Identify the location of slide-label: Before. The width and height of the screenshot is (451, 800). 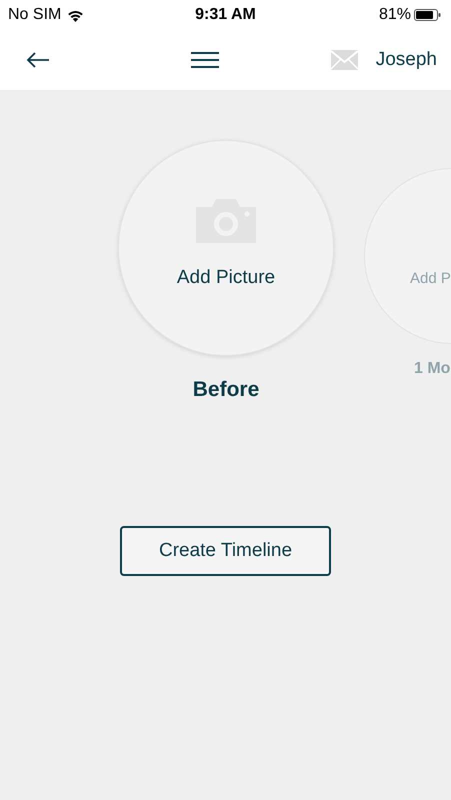
(226, 390).